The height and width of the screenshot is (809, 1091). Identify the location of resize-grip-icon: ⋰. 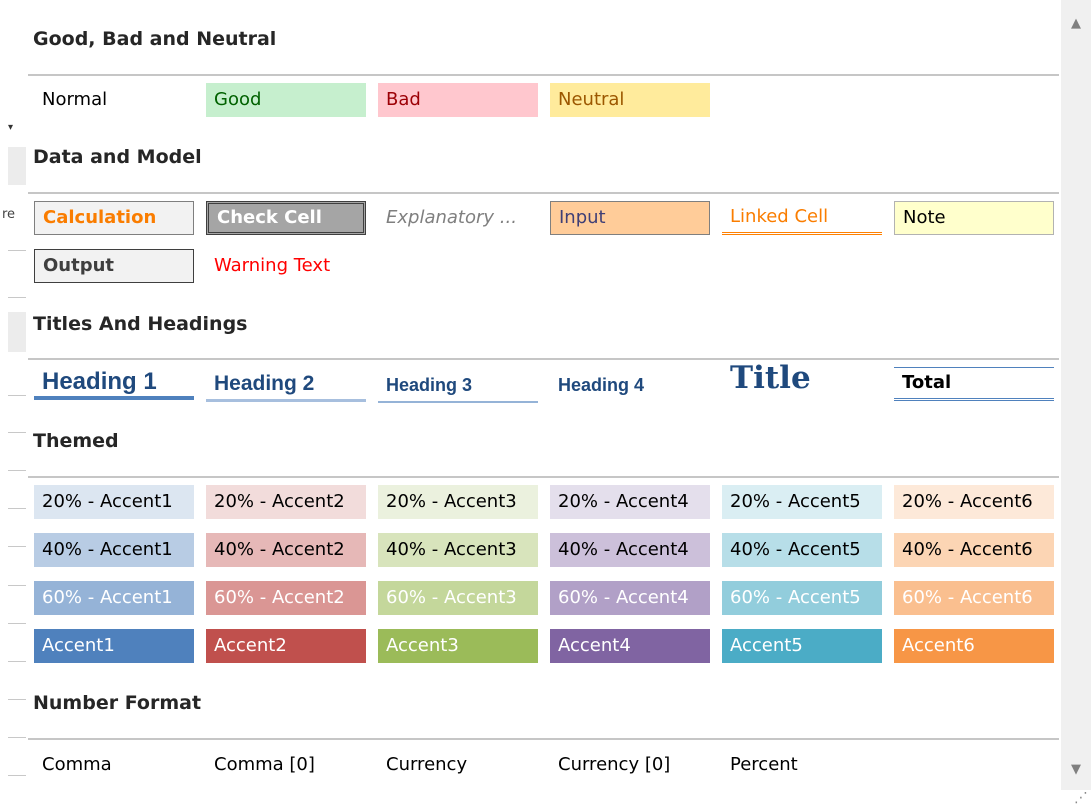
(1081, 799).